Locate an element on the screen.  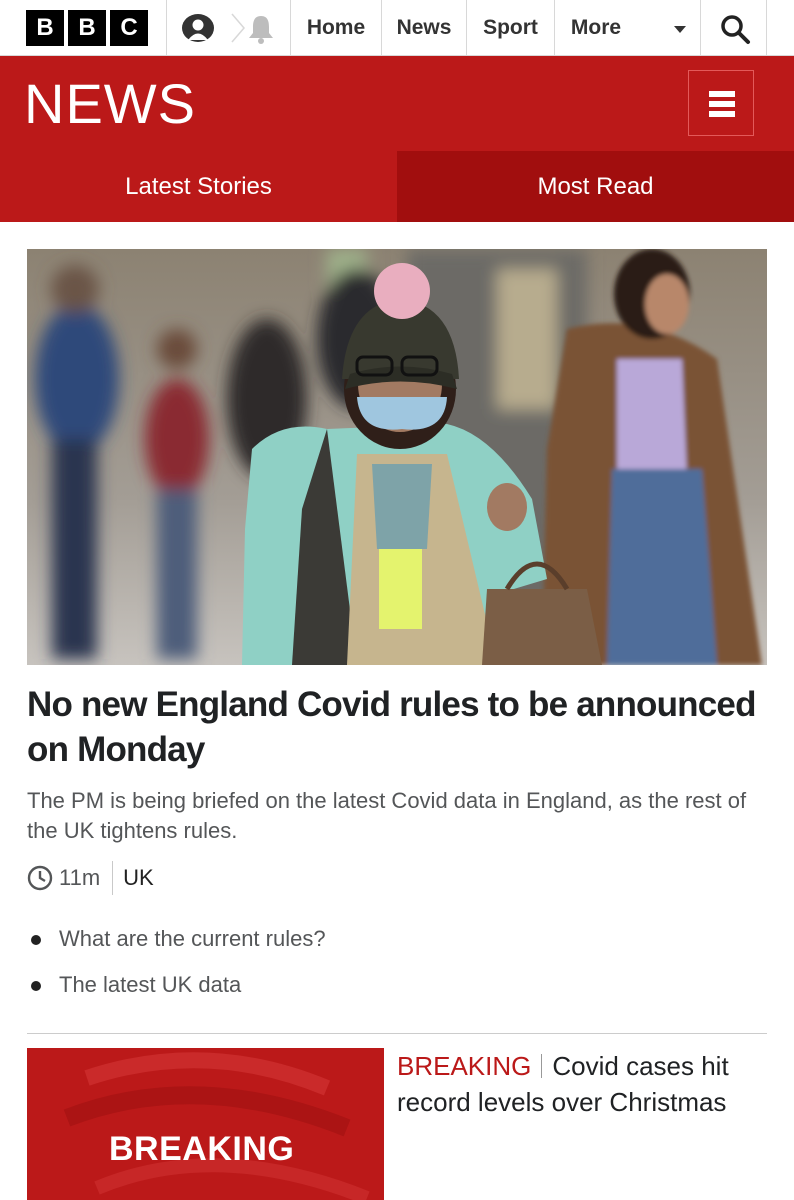
clock-icon is located at coordinates (40, 878).